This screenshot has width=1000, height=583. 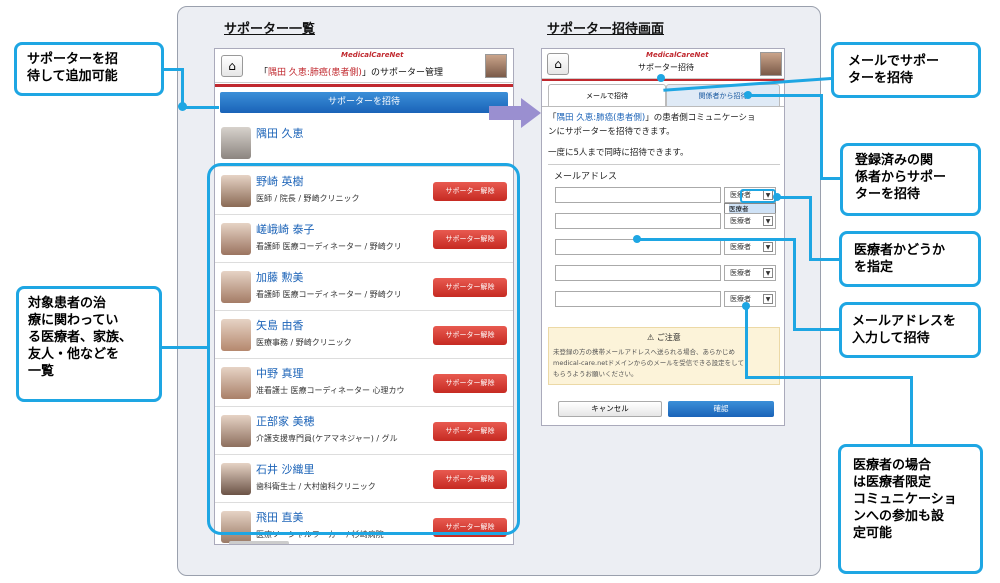 What do you see at coordinates (185, 347) in the screenshot?
I see `connector-list` at bounding box center [185, 347].